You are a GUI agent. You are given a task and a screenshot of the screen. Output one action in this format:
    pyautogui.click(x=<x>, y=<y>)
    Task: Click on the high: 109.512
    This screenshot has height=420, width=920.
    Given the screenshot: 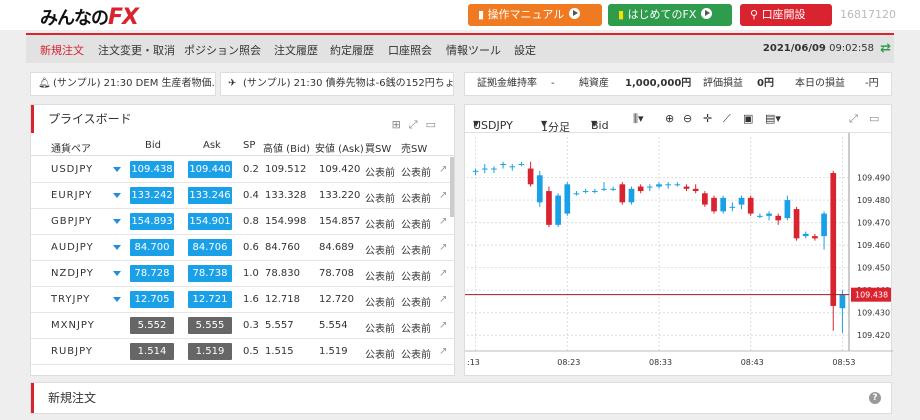 What is the action you would take?
    pyautogui.click(x=286, y=169)
    